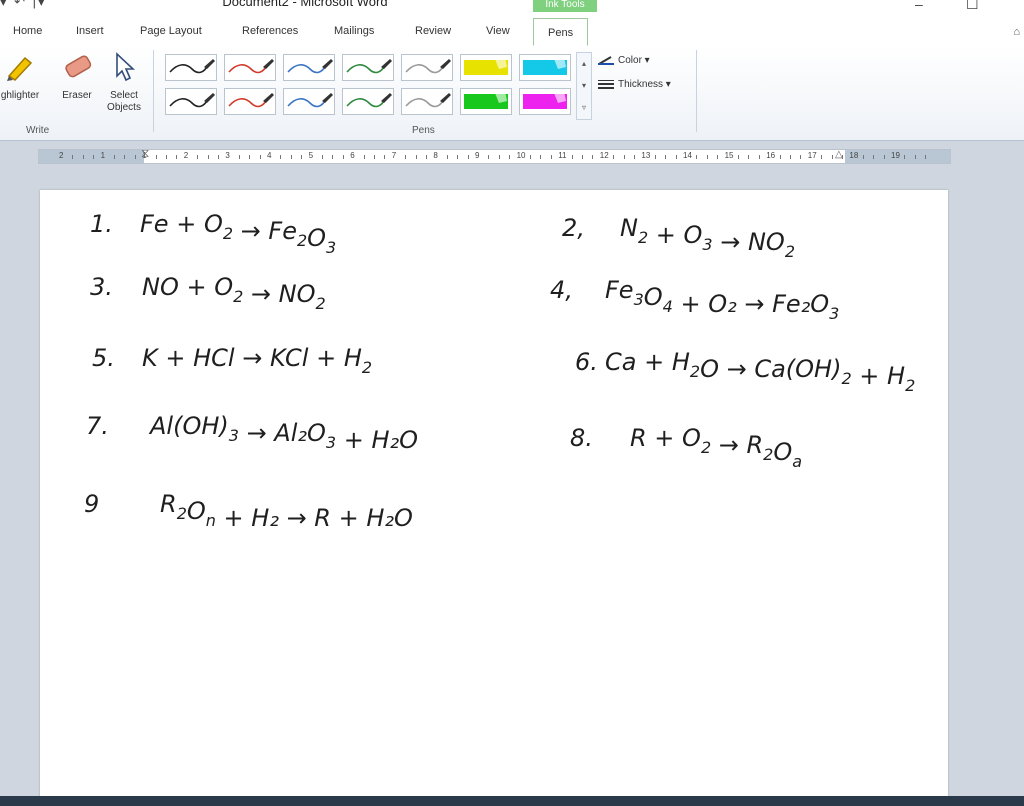 The height and width of the screenshot is (806, 1024). What do you see at coordinates (227, 155) in the screenshot?
I see `ruler-number: 3` at bounding box center [227, 155].